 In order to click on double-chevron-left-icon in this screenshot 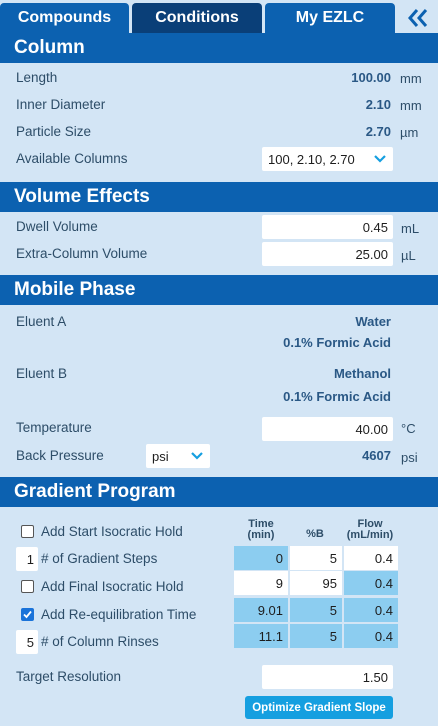, I will do `click(417, 18)`.